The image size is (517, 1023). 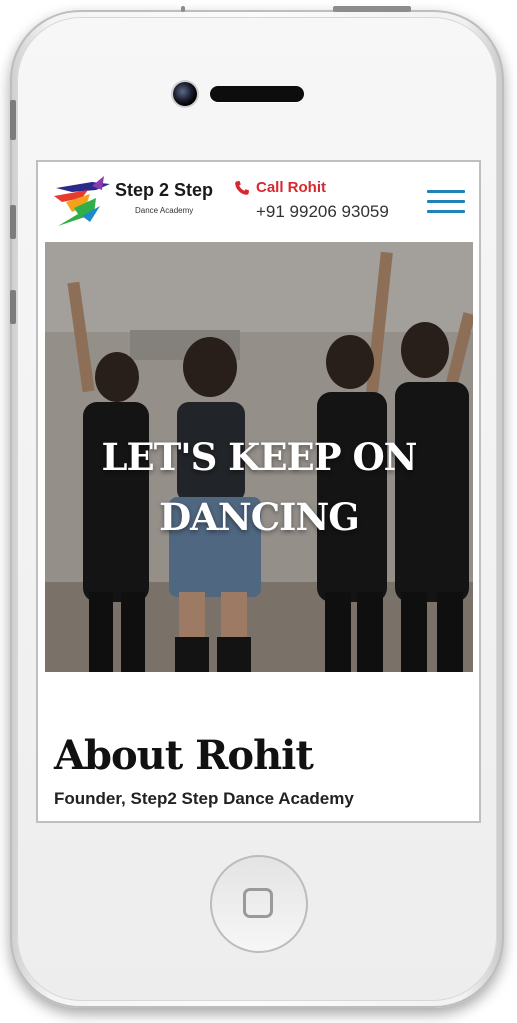 What do you see at coordinates (13, 222) in the screenshot?
I see `volume-up-button` at bounding box center [13, 222].